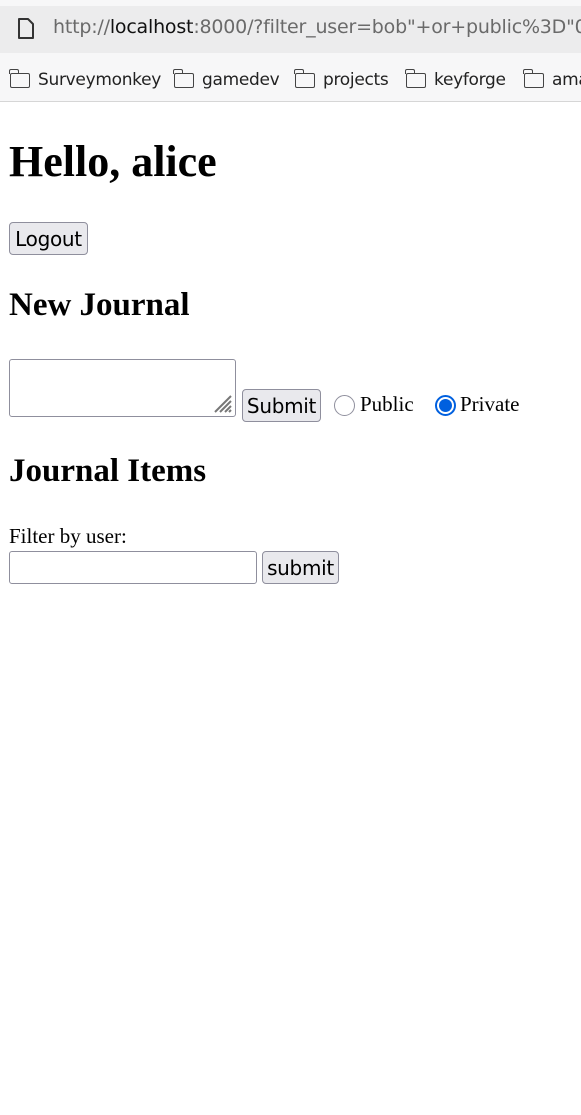 The width and height of the screenshot is (581, 1115). I want to click on bookmark-ama: ama, so click(552, 80).